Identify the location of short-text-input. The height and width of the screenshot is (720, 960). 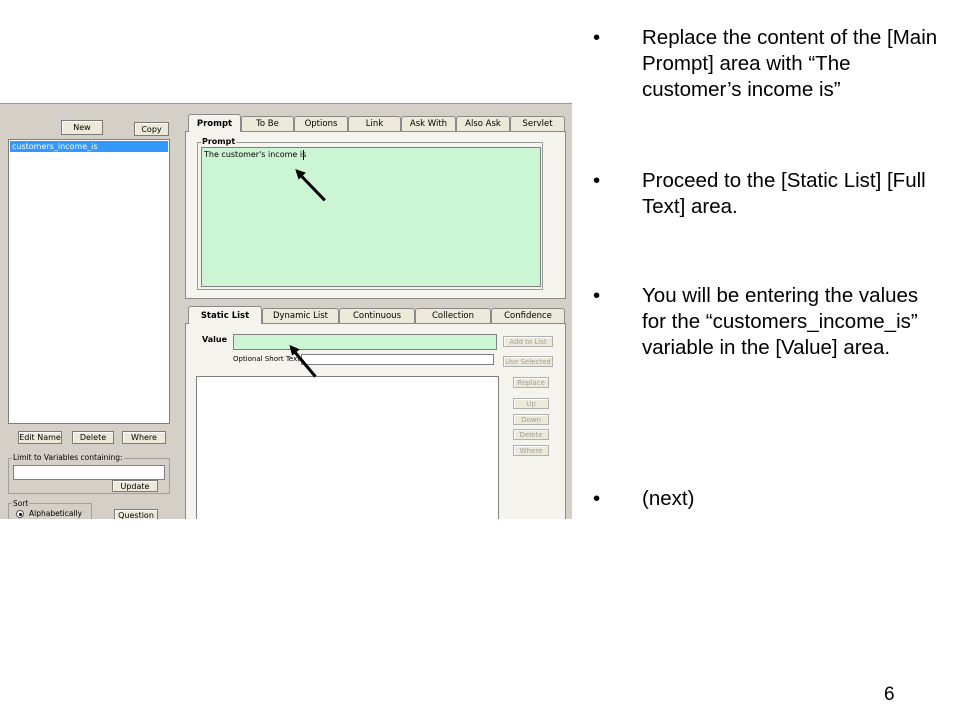
(397, 359).